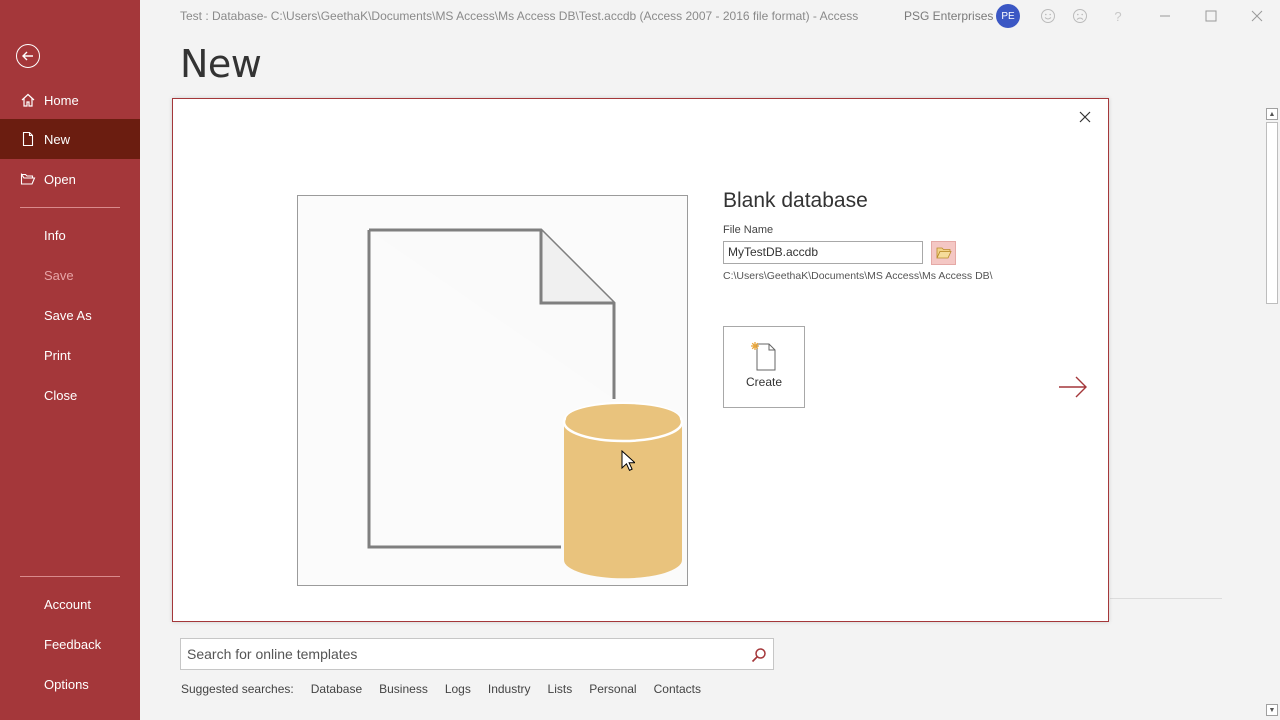 The image size is (1280, 720). What do you see at coordinates (1166, 598) in the screenshot?
I see `divider` at bounding box center [1166, 598].